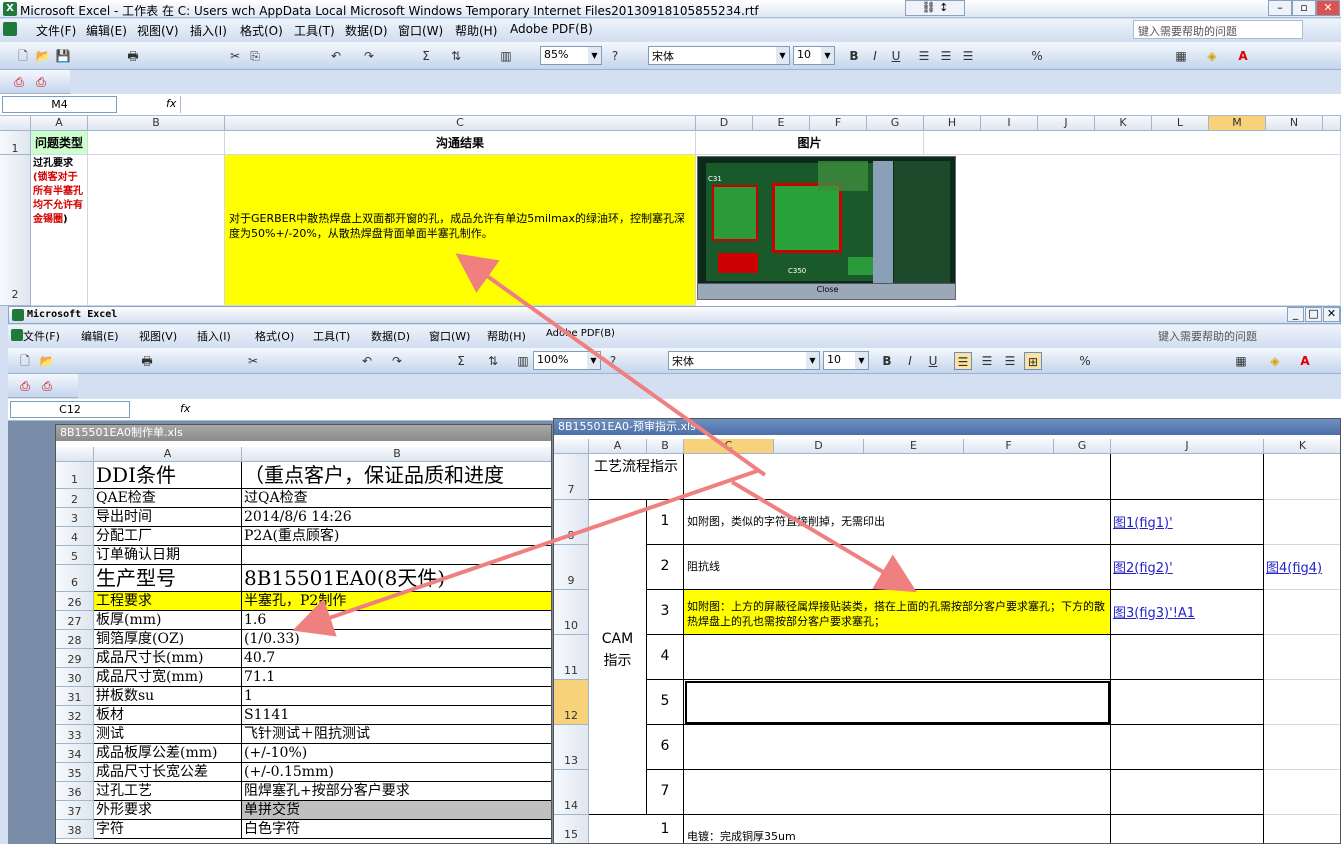 This screenshot has width=1341, height=844. What do you see at coordinates (665, 612) in the screenshot?
I see `right-cell-item-number: 3` at bounding box center [665, 612].